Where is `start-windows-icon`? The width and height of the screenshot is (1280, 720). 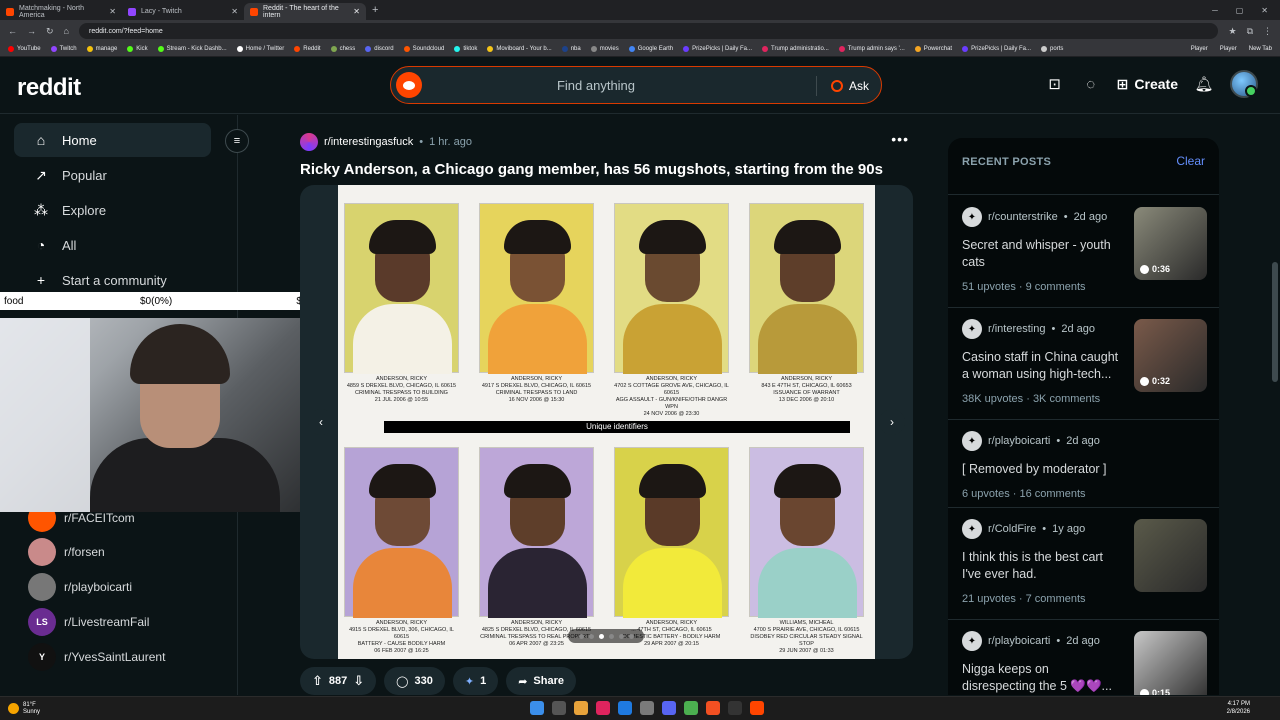
start-windows-icon is located at coordinates (537, 708).